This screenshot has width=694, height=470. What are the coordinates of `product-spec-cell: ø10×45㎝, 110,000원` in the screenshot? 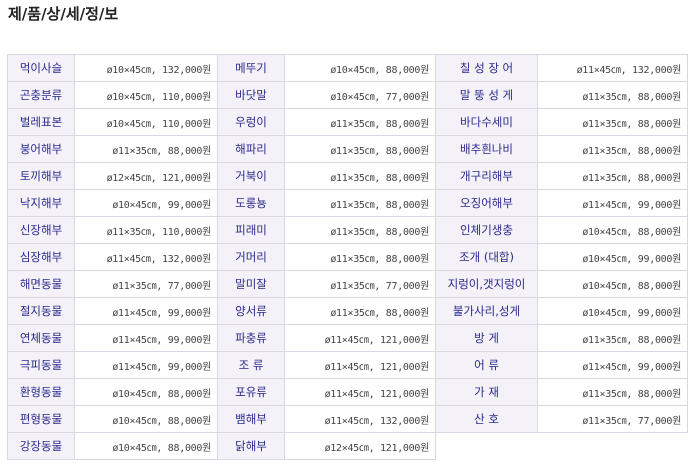 It's located at (146, 122).